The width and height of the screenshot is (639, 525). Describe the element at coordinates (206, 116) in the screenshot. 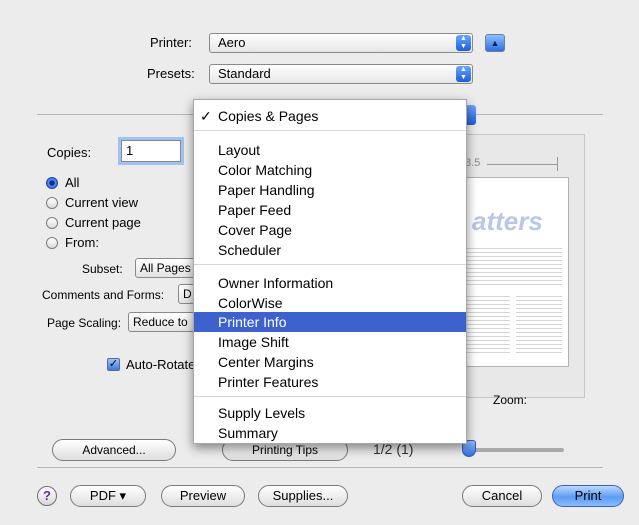

I see `checkmark-icon: ✓` at that location.